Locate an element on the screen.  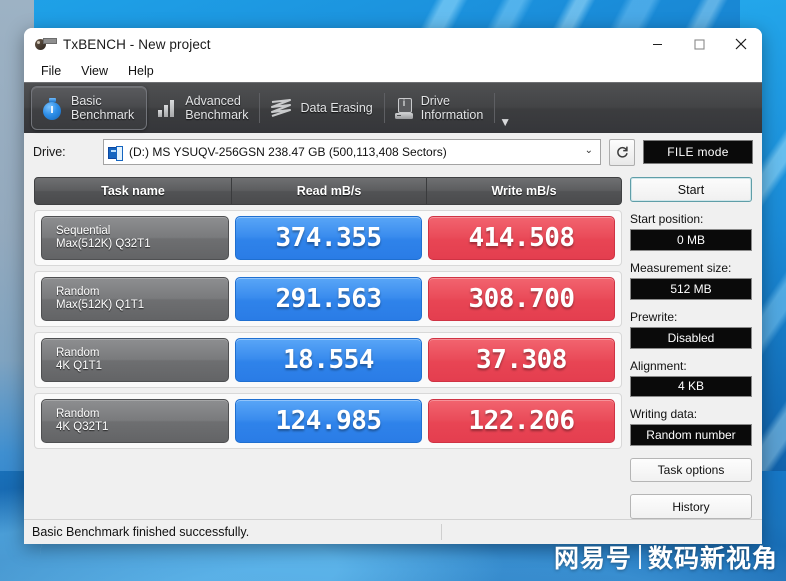
title-bar: TxBENCH - New project is located at coordinates (393, 44).